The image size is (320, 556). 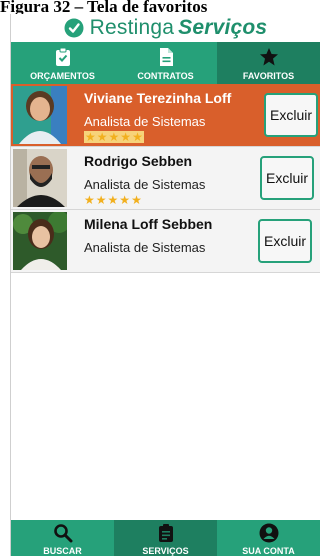 I want to click on clipboard-check-icon, so click(x=62, y=56).